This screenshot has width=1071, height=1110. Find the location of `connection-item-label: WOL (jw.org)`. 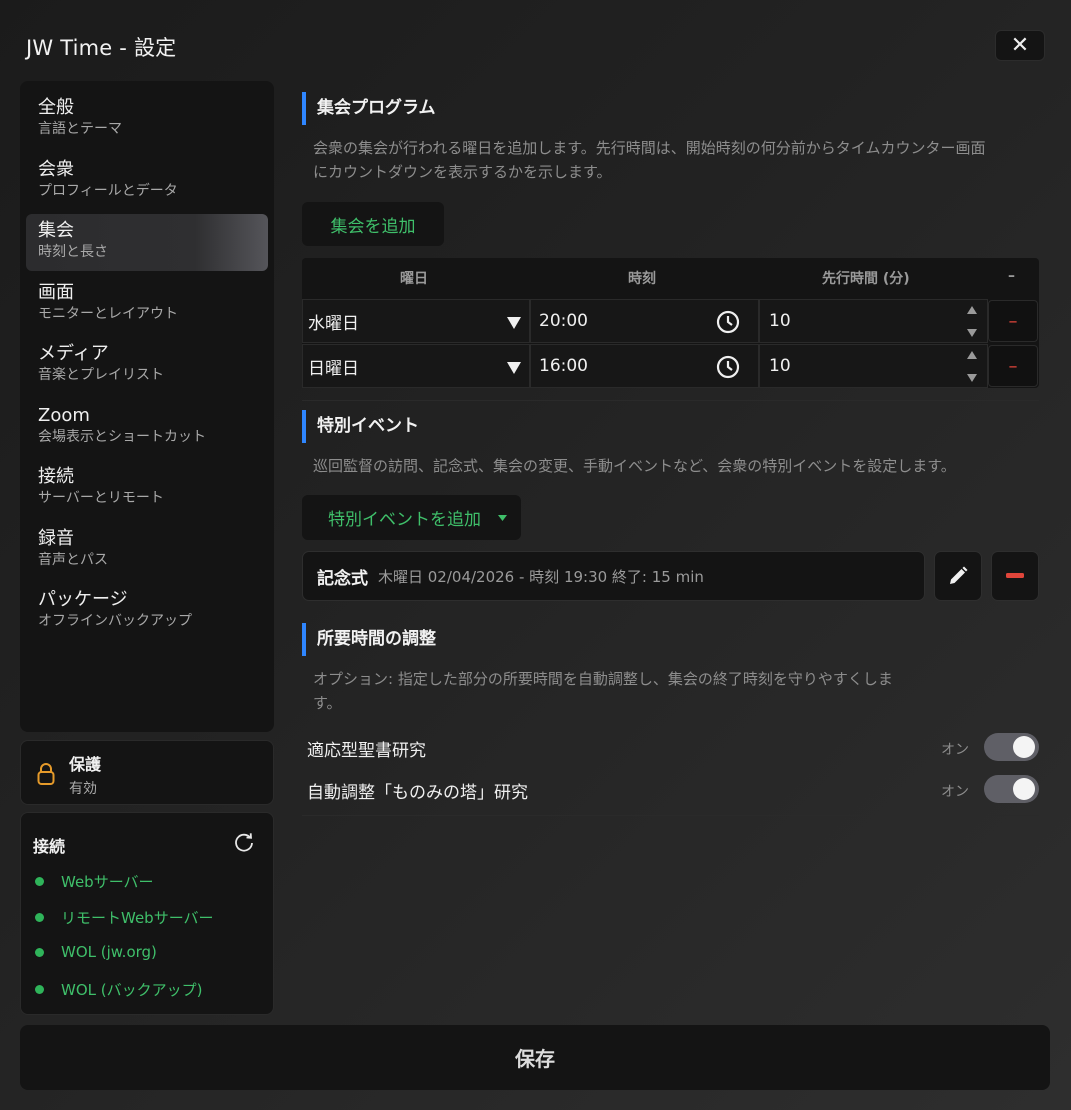

connection-item-label: WOL (jw.org) is located at coordinates (109, 952).